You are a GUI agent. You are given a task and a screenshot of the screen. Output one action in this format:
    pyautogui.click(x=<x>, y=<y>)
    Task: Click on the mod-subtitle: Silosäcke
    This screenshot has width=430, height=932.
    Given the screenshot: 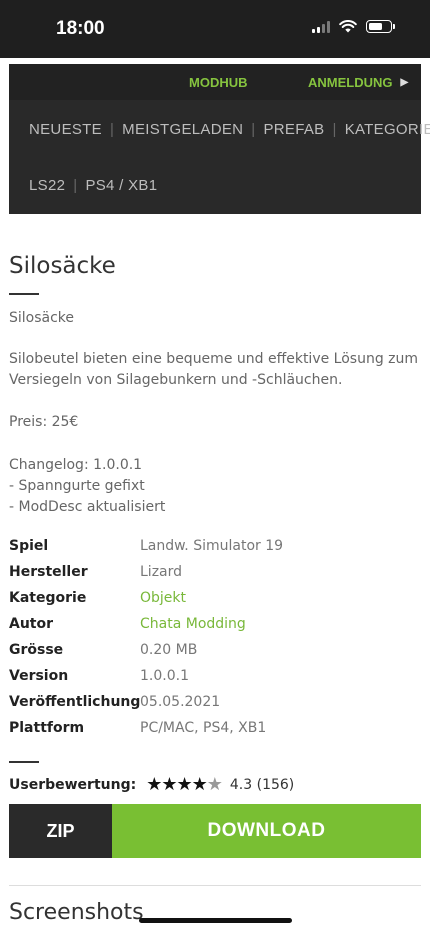 What is the action you would take?
    pyautogui.click(x=42, y=318)
    